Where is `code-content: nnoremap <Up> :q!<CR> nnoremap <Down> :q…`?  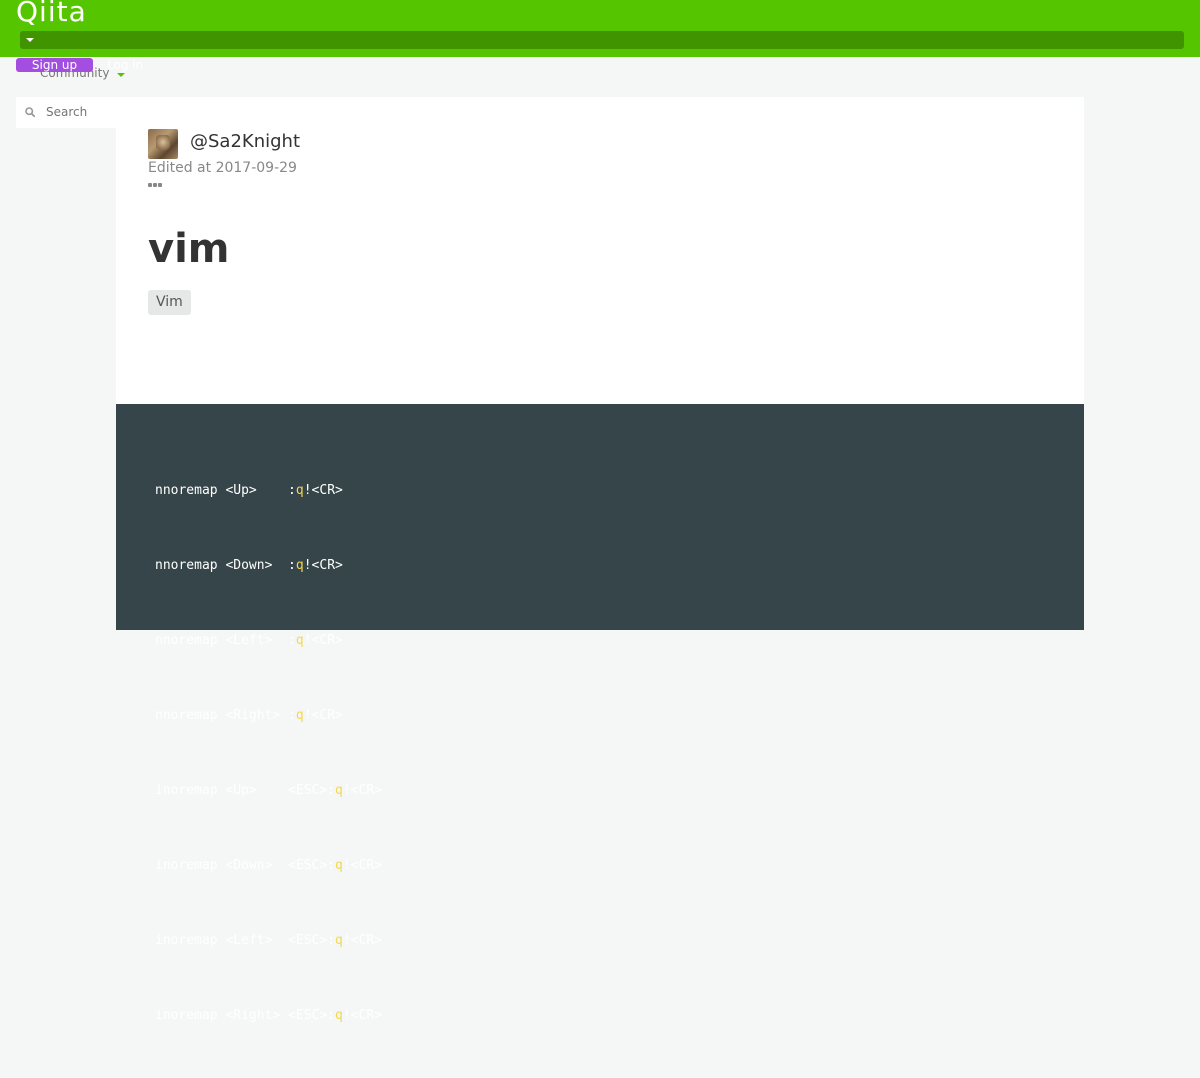
code-content: nnoremap <Up> :q!<CR> nnoremap <Down> :q… is located at coordinates (268, 753).